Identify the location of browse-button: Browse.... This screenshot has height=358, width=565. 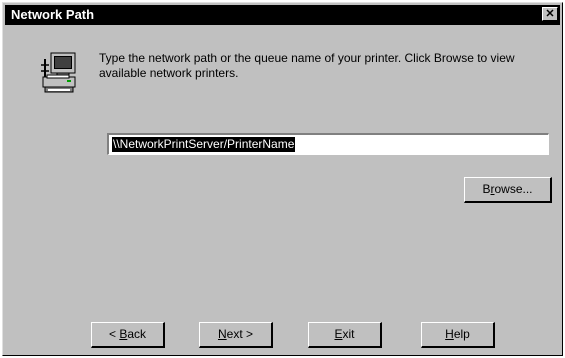
(508, 190).